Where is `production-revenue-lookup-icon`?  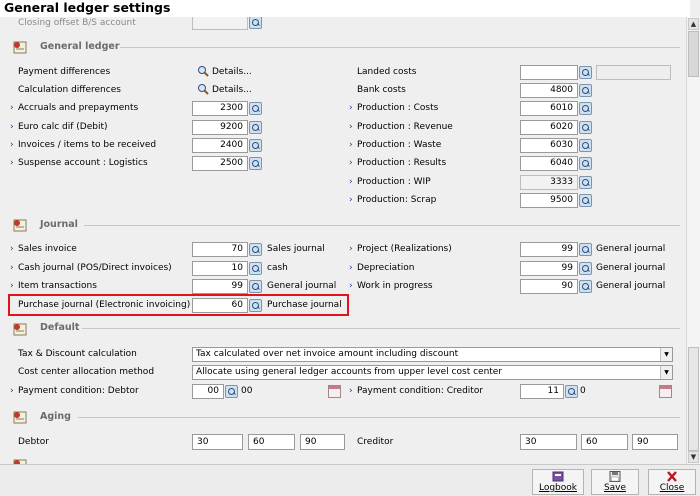
production-revenue-lookup-icon is located at coordinates (585, 127).